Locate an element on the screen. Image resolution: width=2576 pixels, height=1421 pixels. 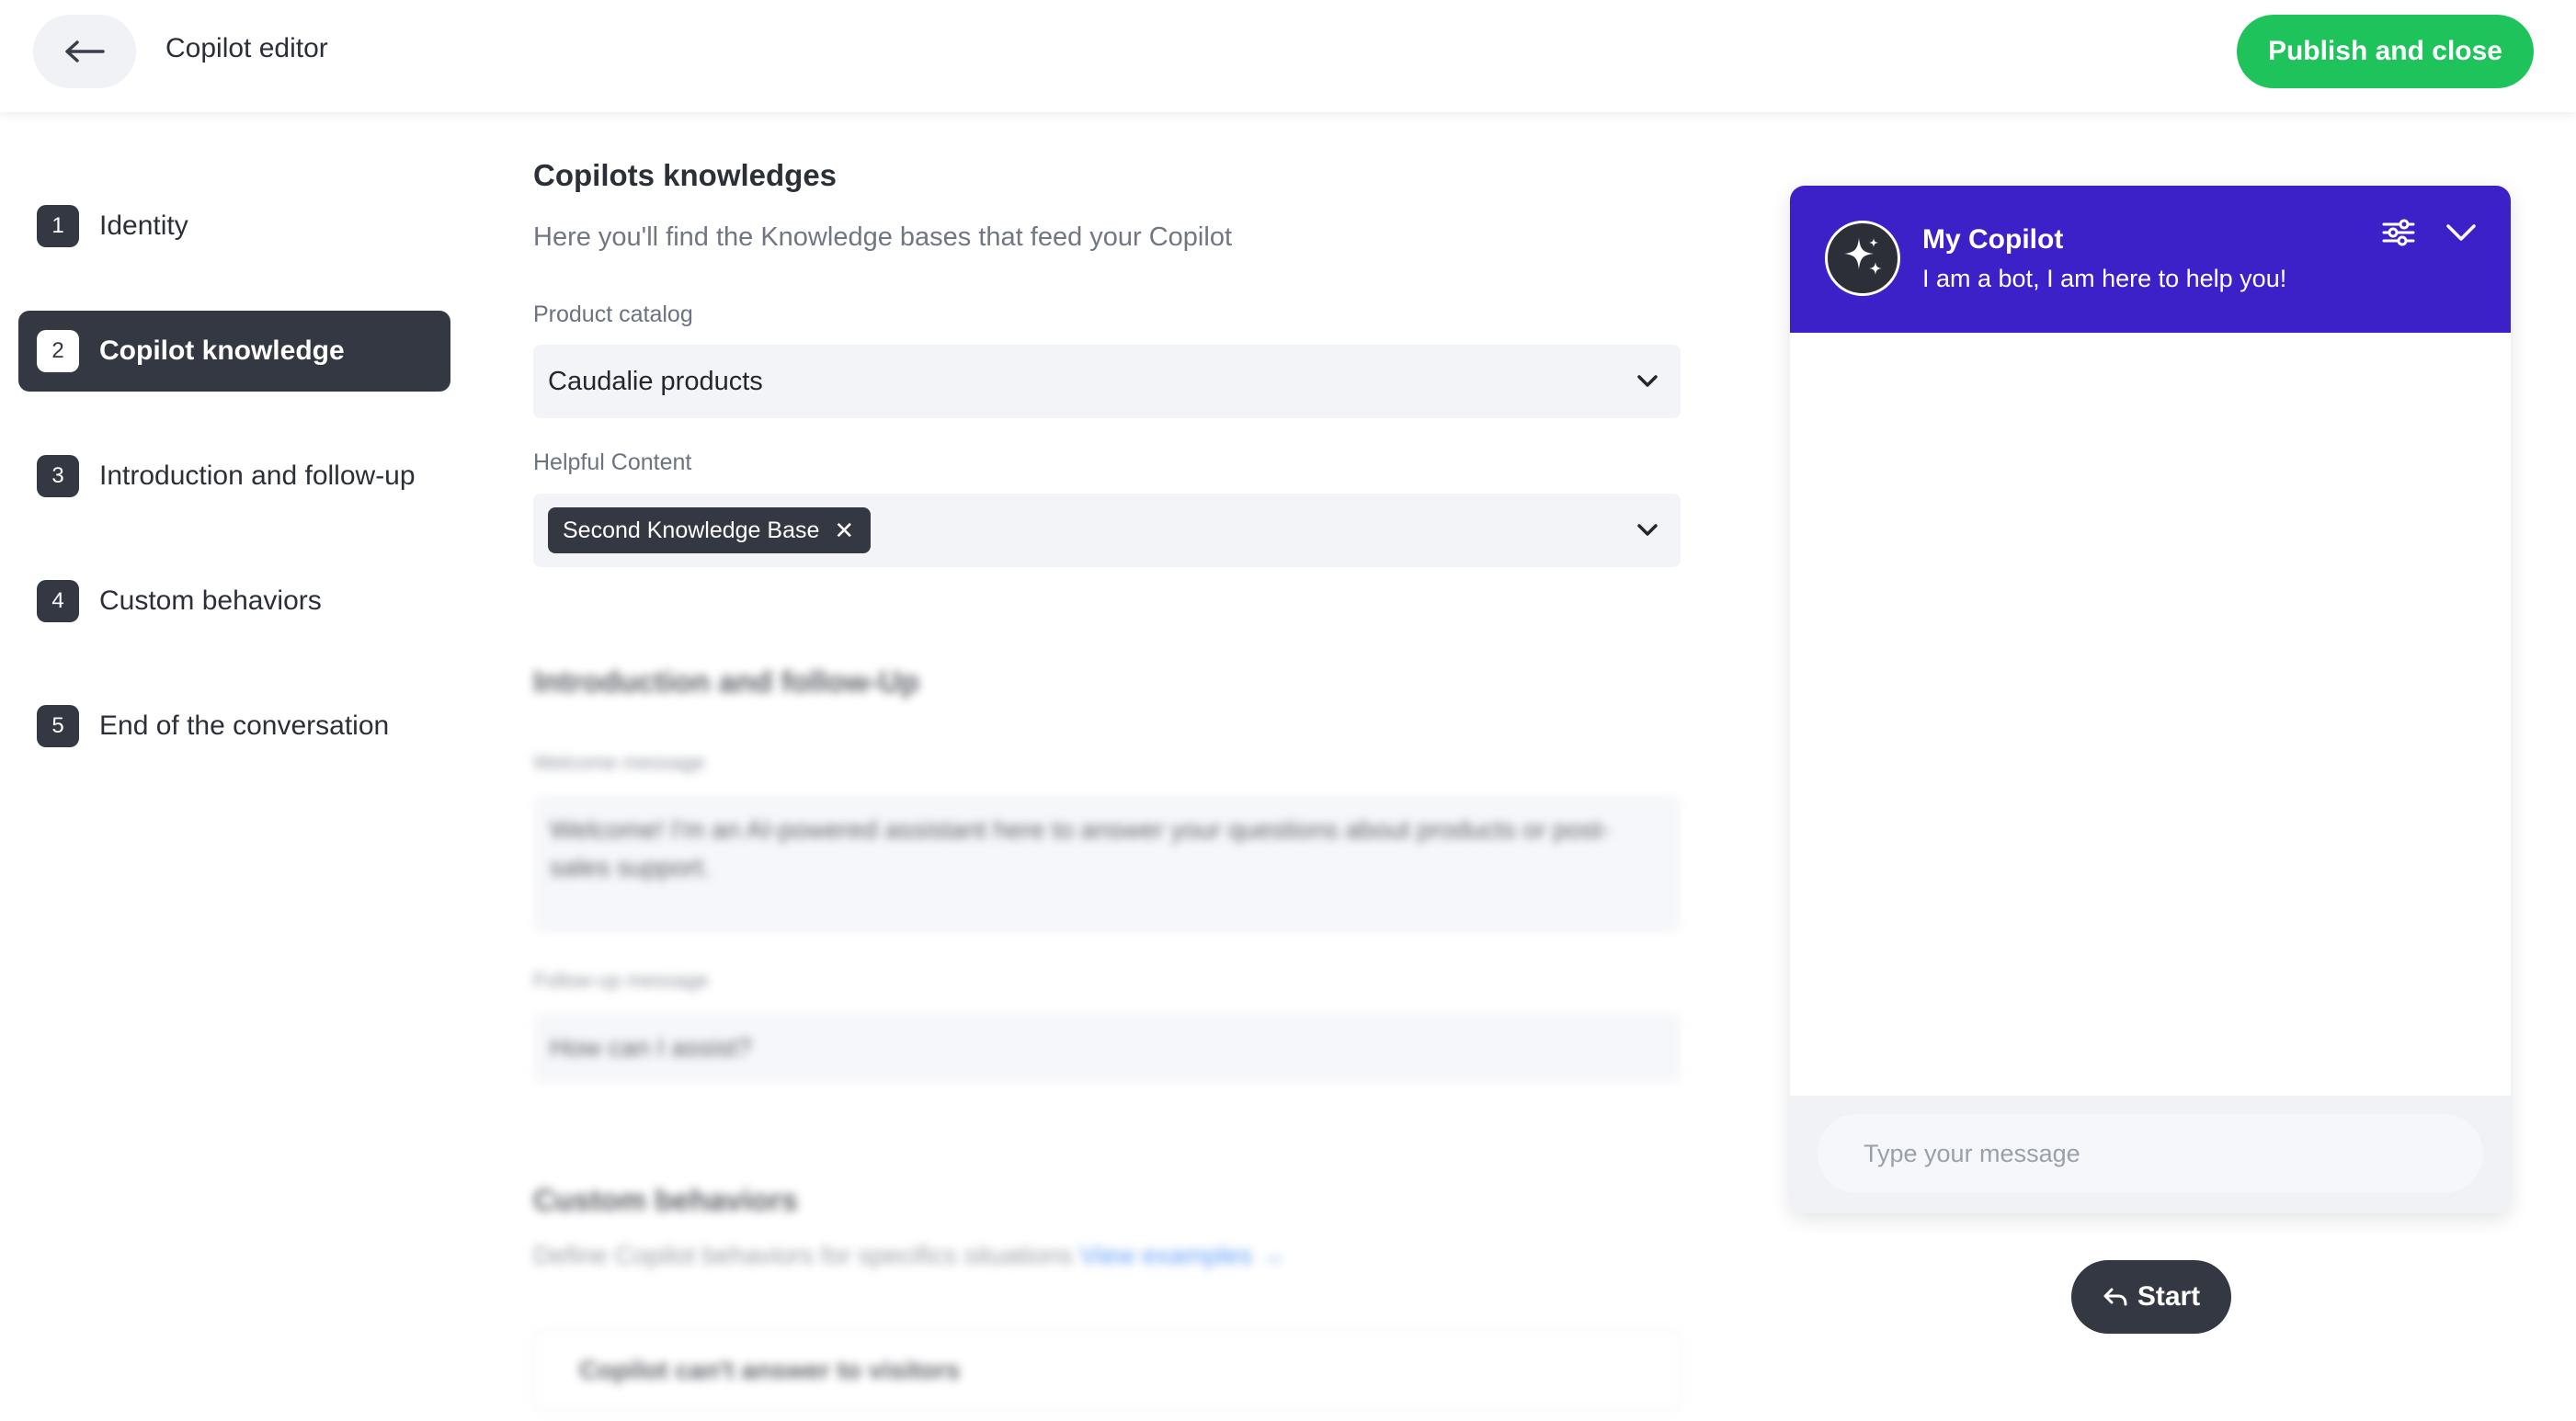
step-label: Custom behaviors is located at coordinates (210, 601).